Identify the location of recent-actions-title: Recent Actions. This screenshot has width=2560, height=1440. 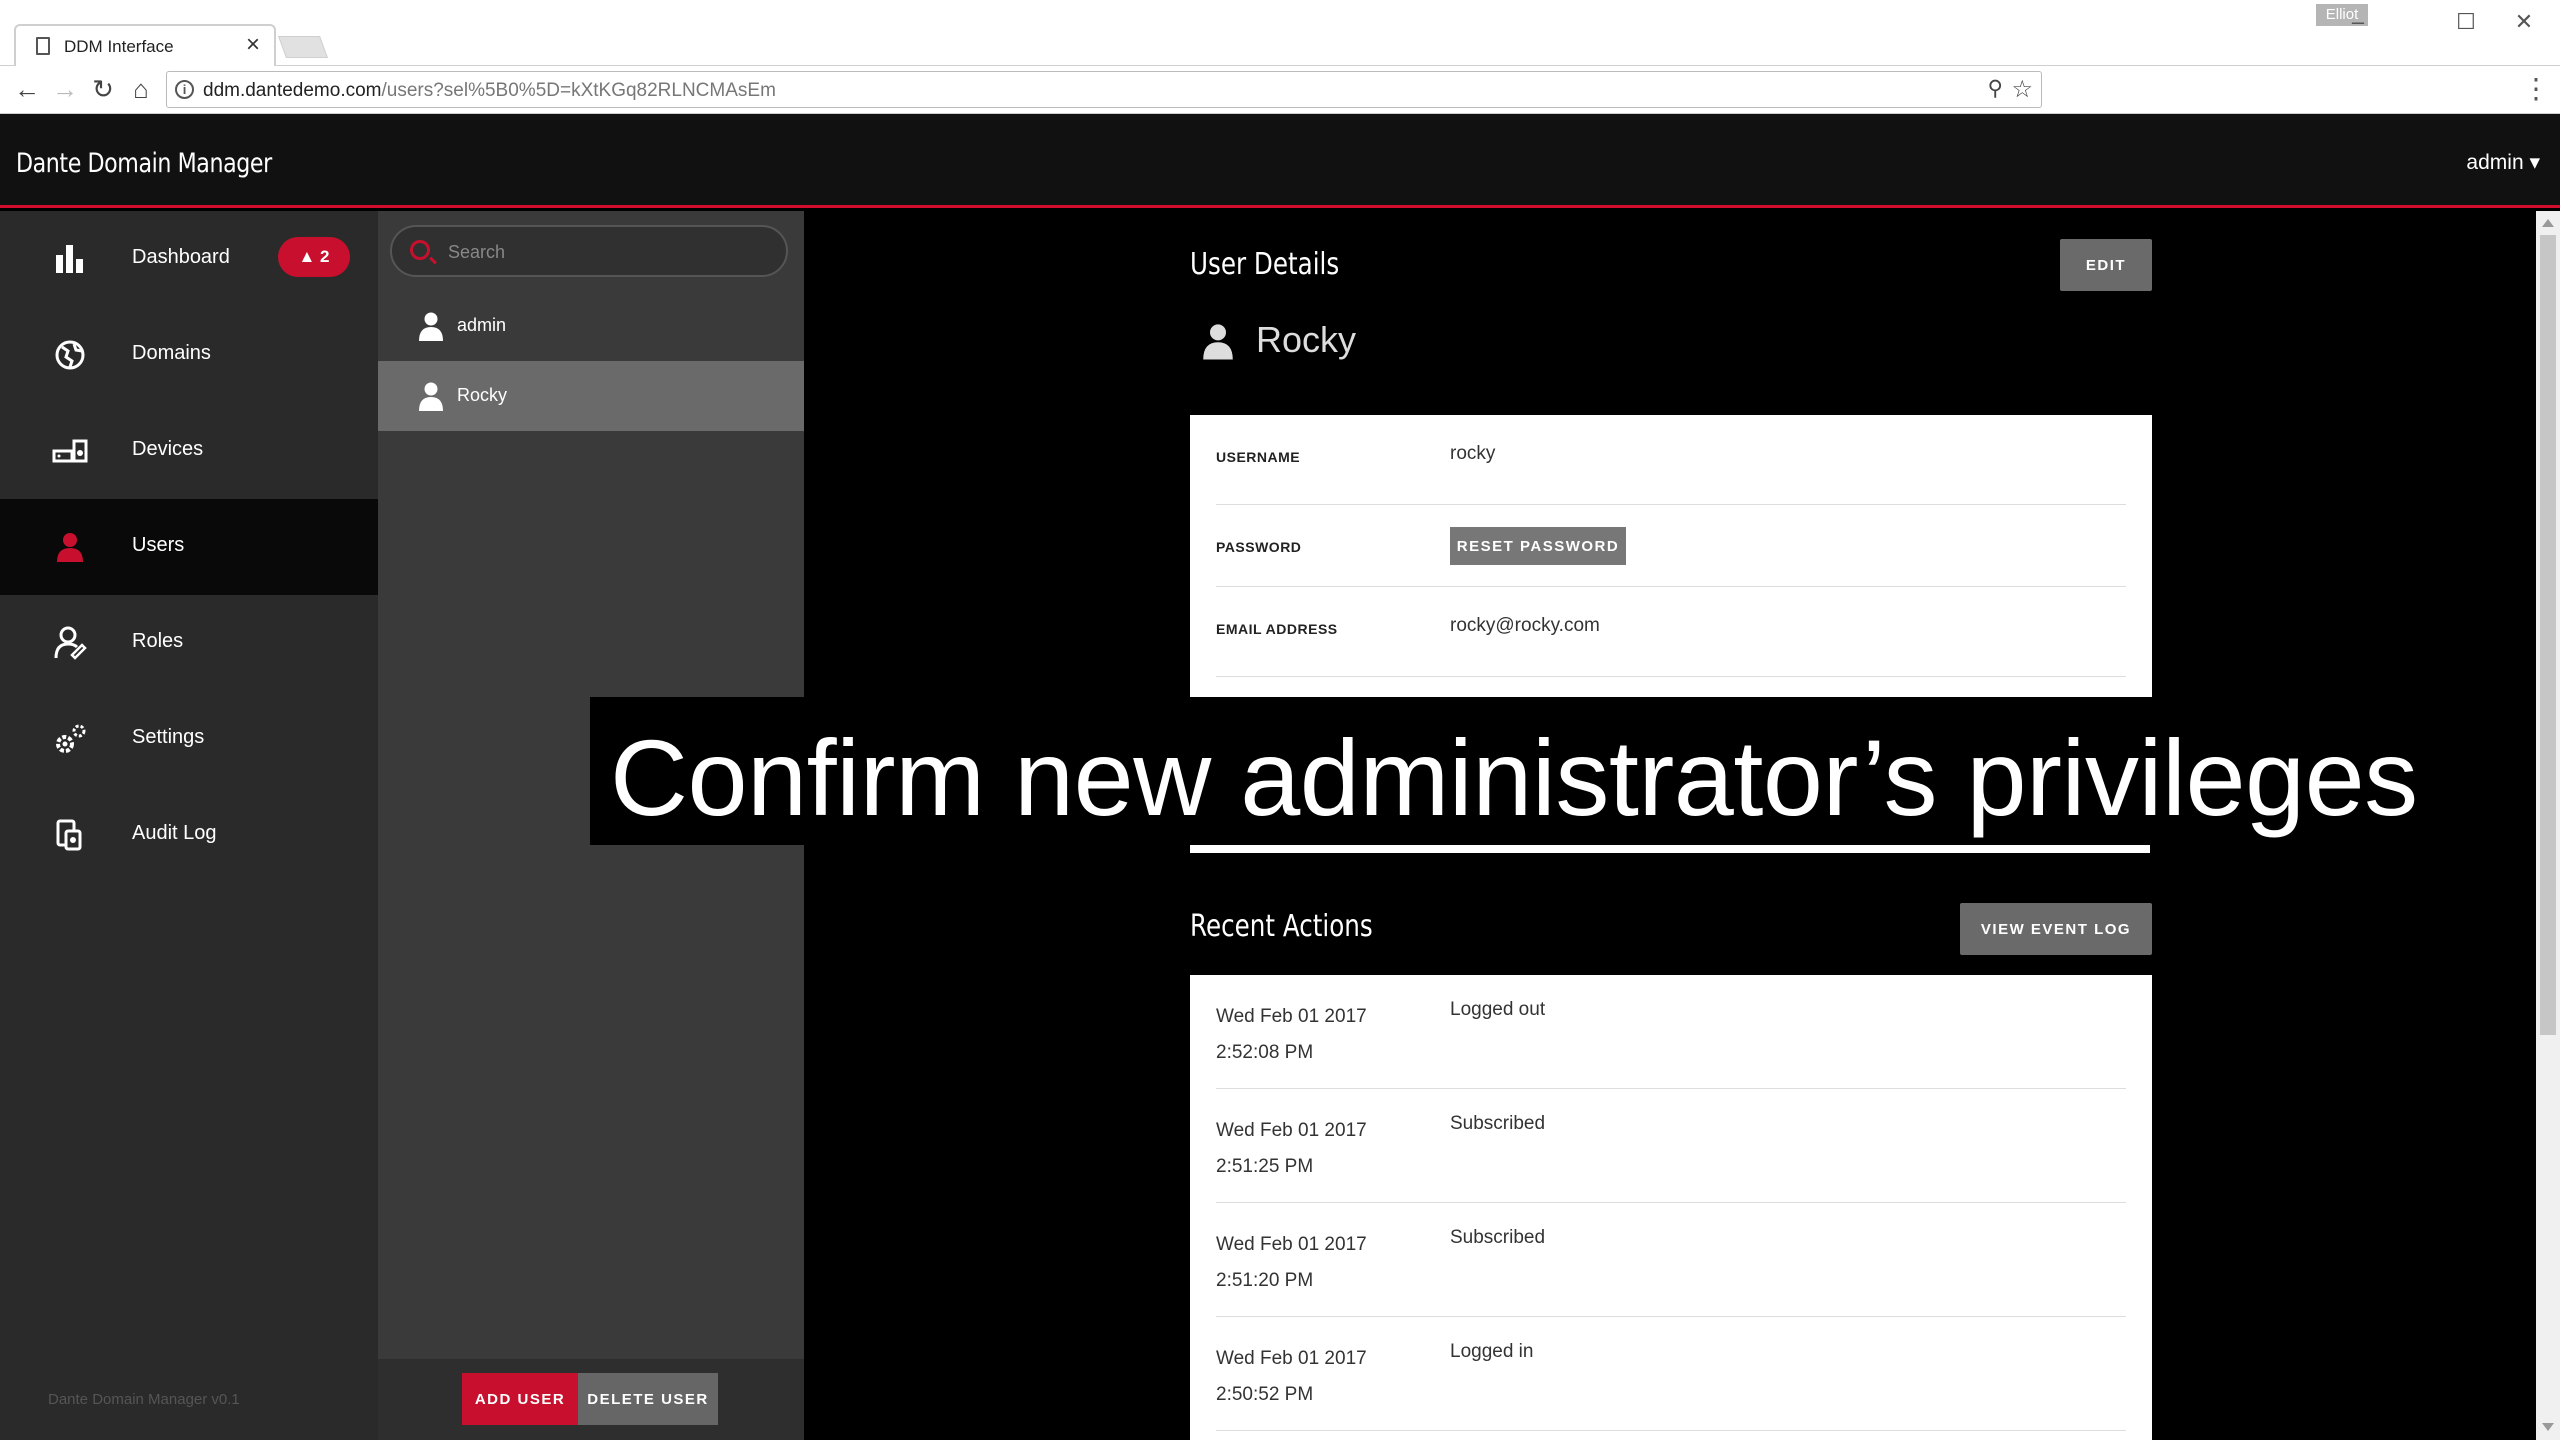
(1281, 926).